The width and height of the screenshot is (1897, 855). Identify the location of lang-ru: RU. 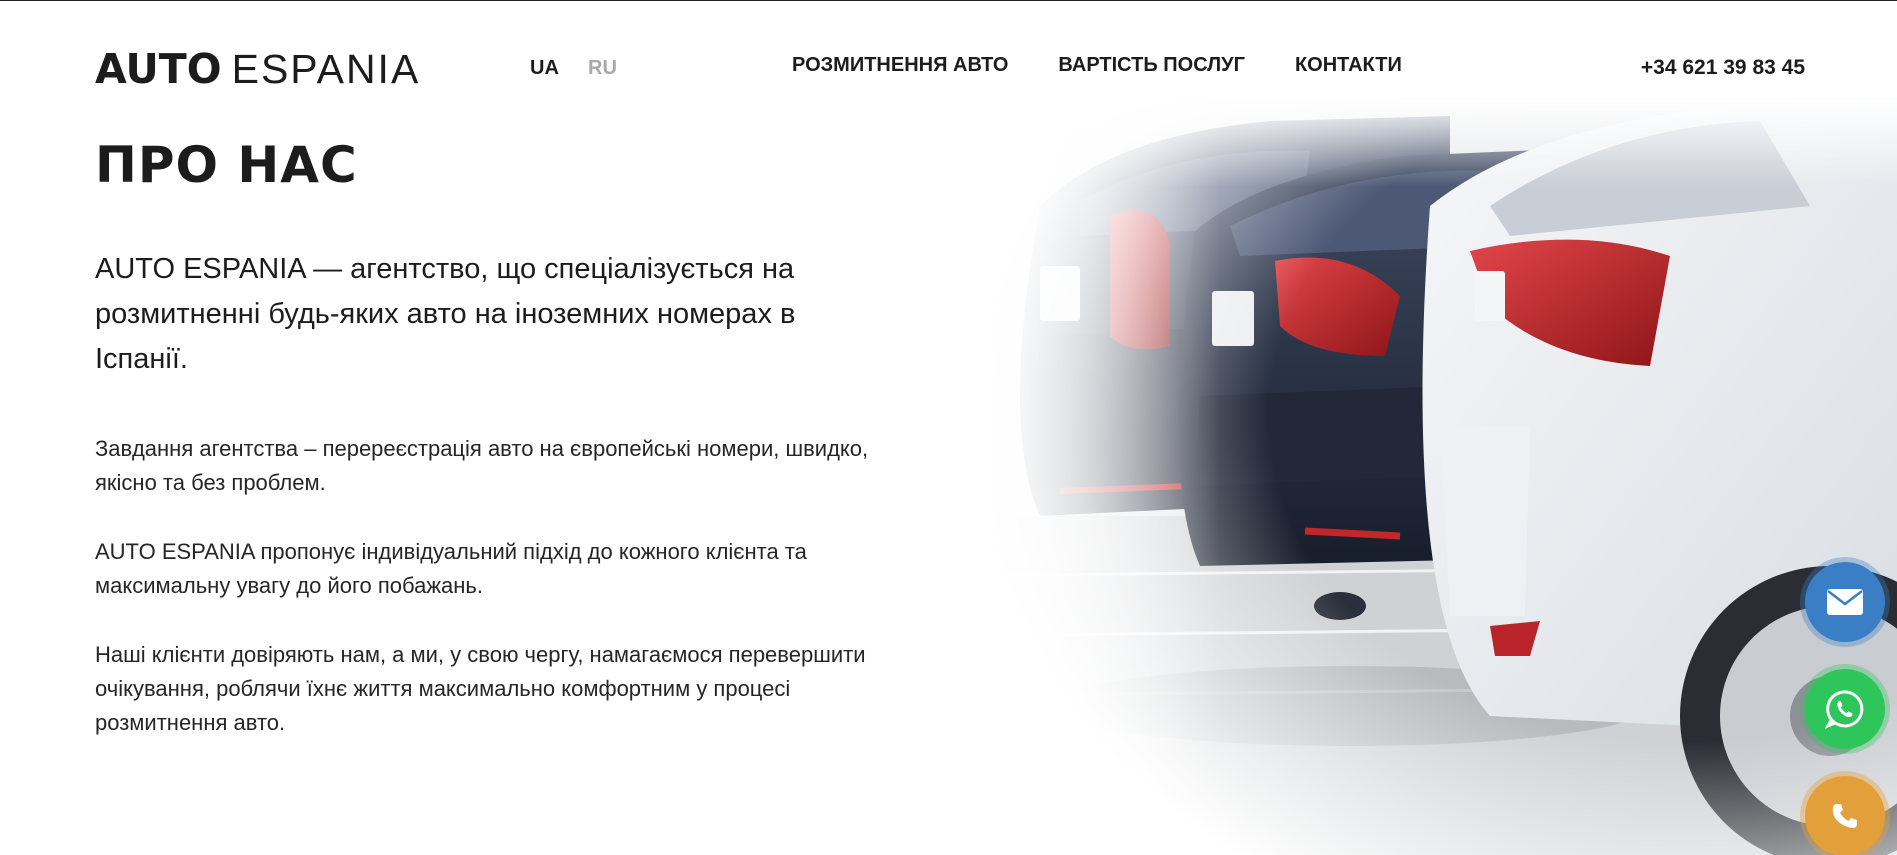
(602, 68).